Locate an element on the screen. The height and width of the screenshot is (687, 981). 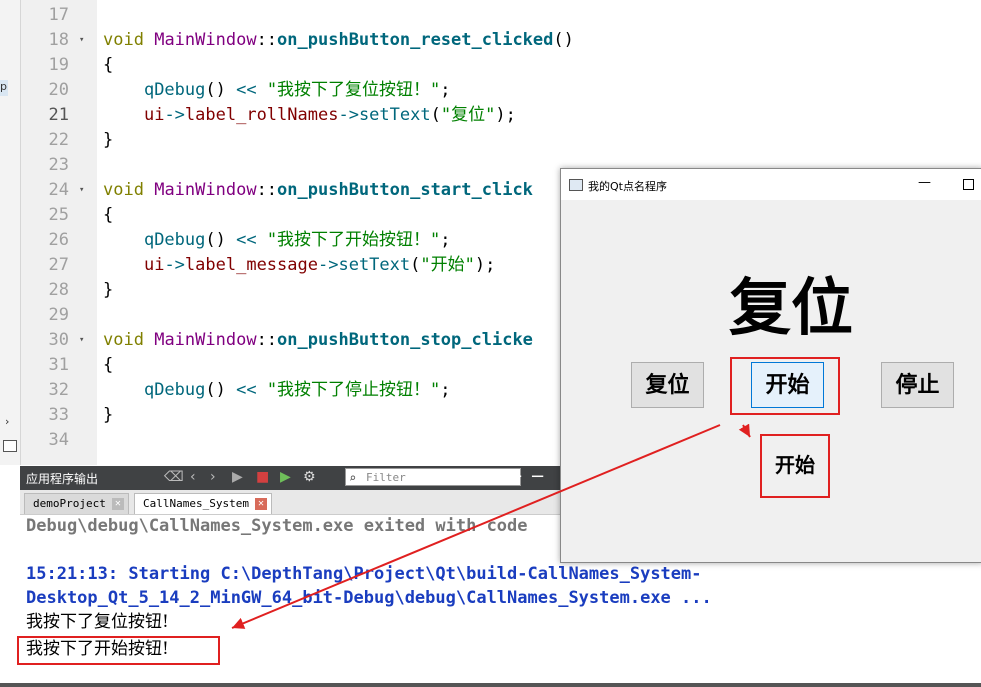
line-number: 23 is located at coordinates (58, 165).